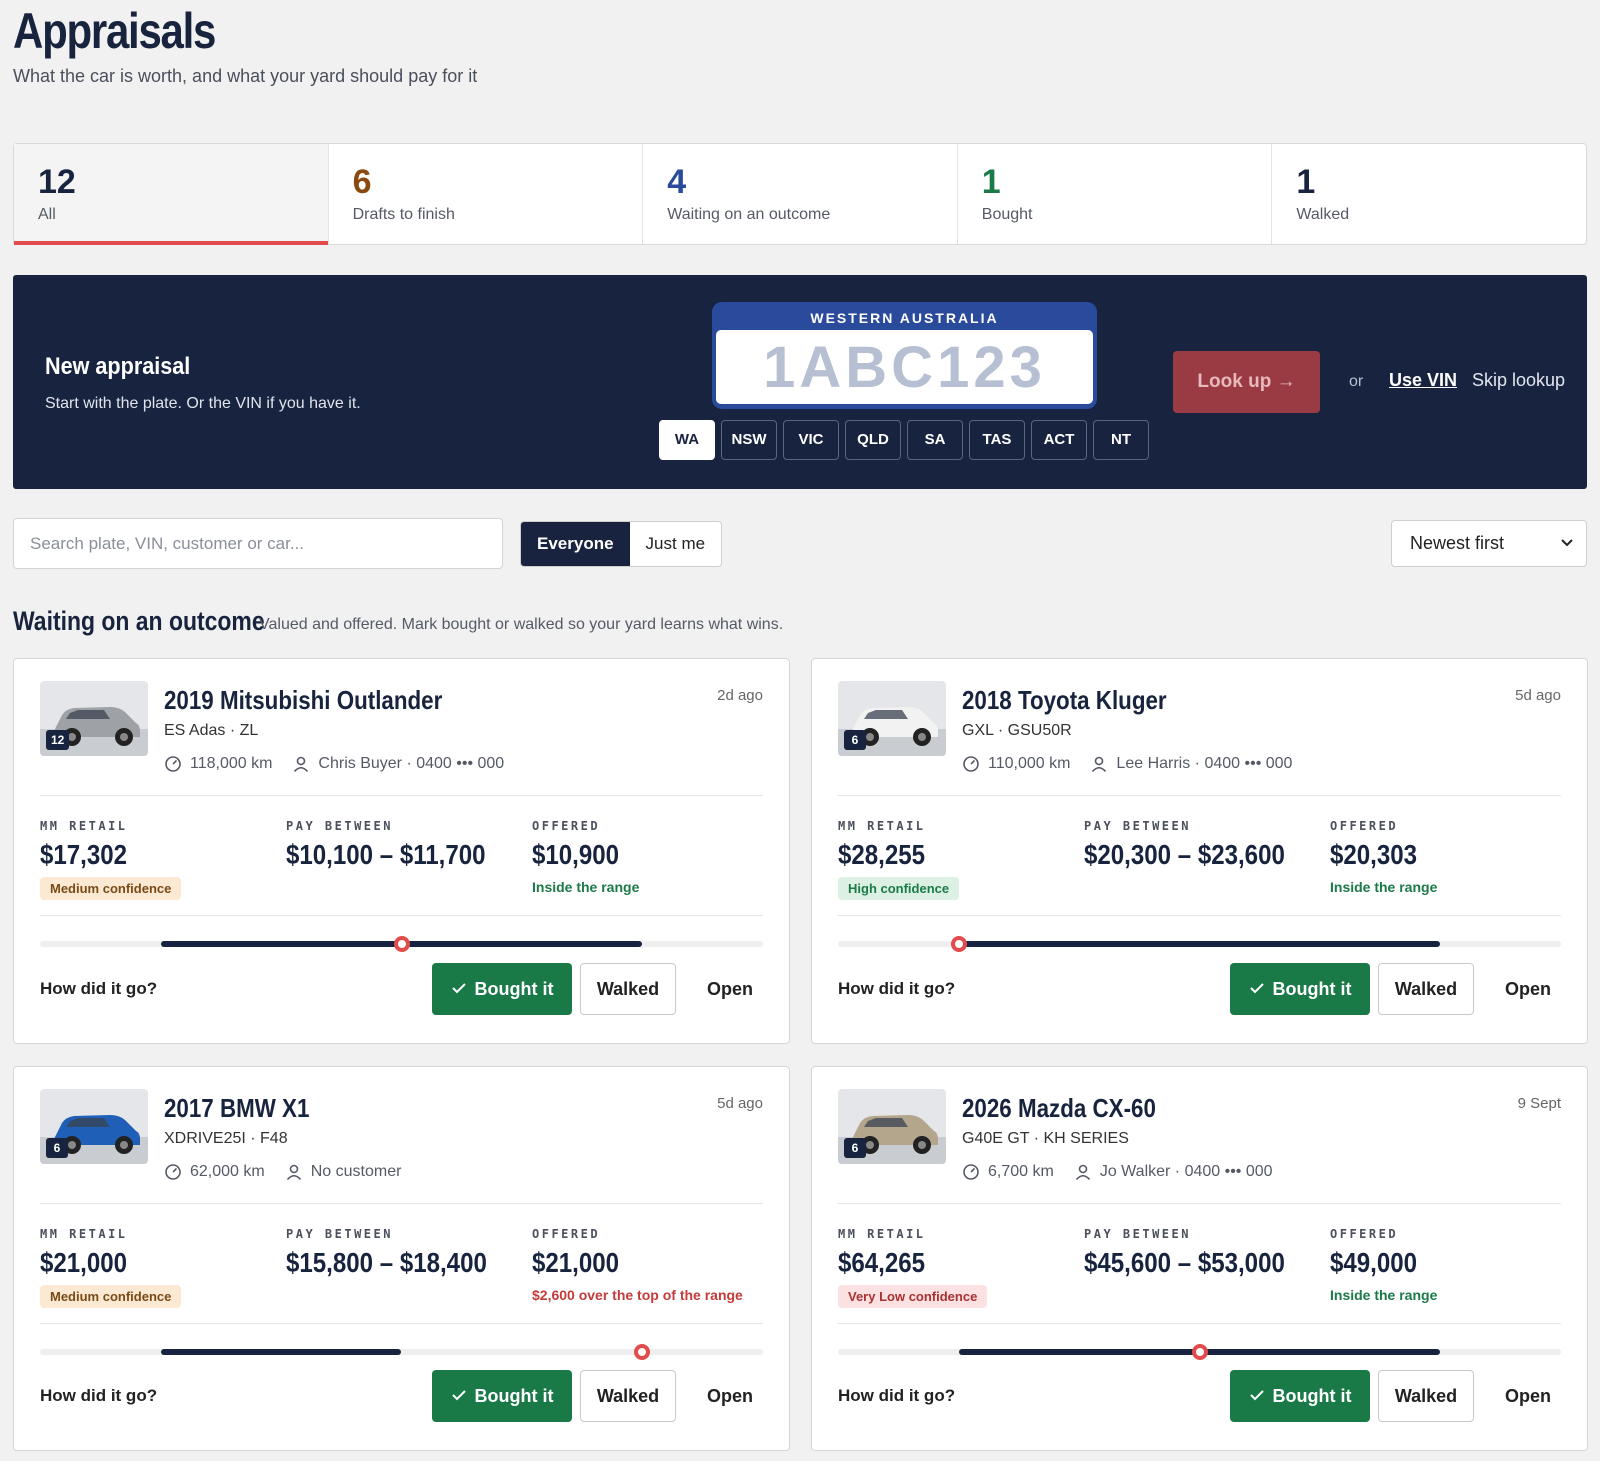 This screenshot has height=1461, width=1600. Describe the element at coordinates (677, 182) in the screenshot. I see `tab-count: 4` at that location.